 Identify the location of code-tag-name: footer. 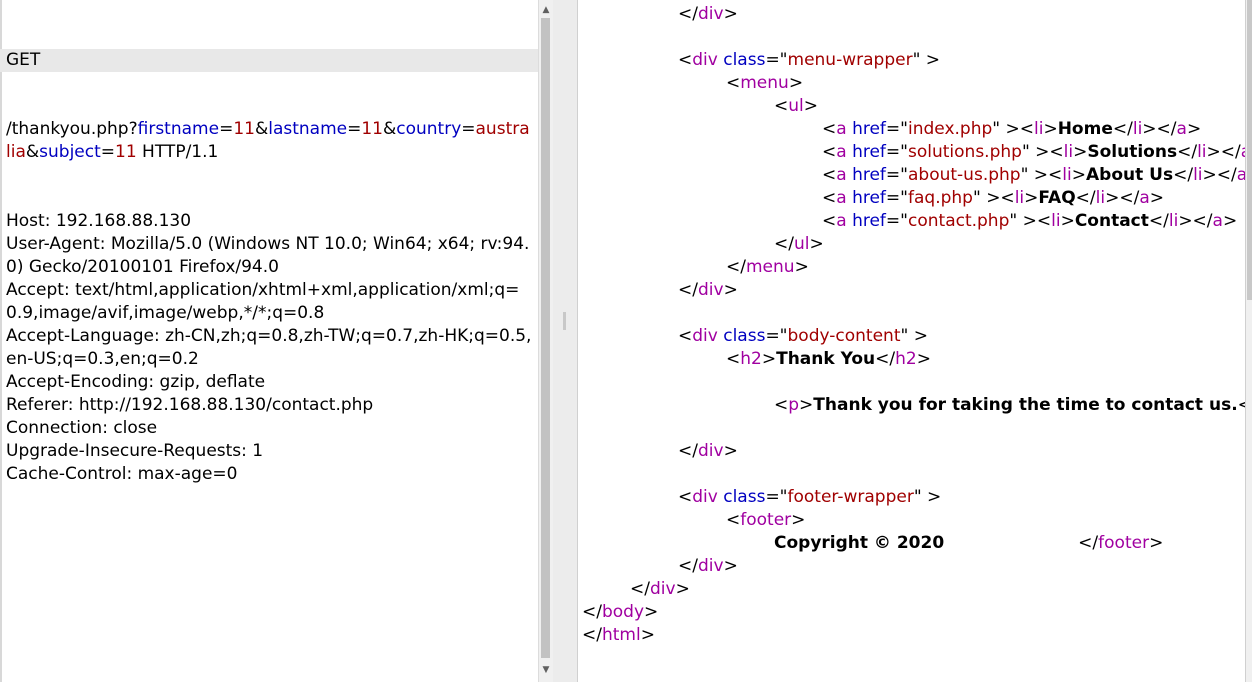
(1124, 543).